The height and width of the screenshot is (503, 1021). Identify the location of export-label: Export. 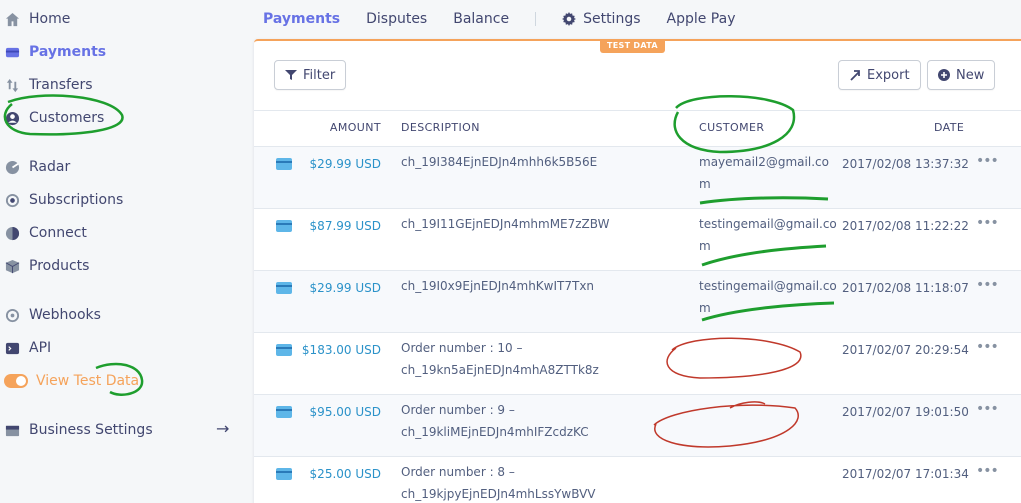
(888, 75).